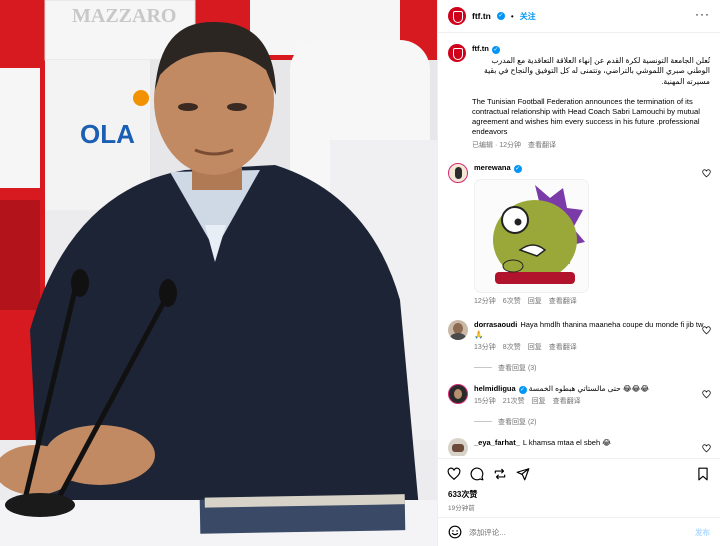 Image resolution: width=720 pixels, height=546 pixels. Describe the element at coordinates (523, 474) in the screenshot. I see `share-icon` at that location.